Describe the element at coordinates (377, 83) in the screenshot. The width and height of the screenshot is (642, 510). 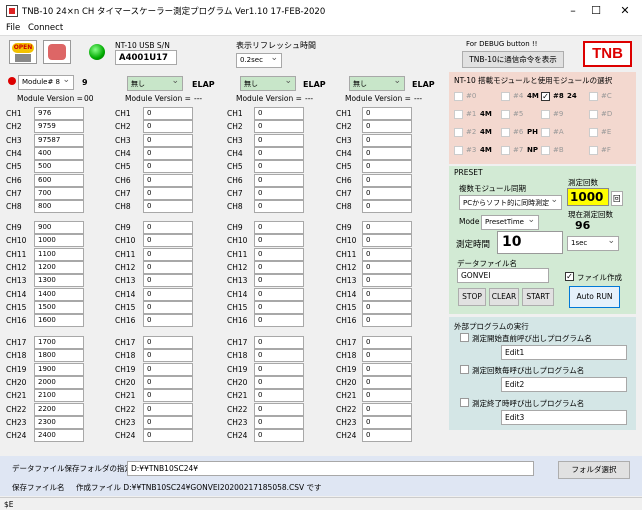
I see `module-4-select: 無し` at that location.